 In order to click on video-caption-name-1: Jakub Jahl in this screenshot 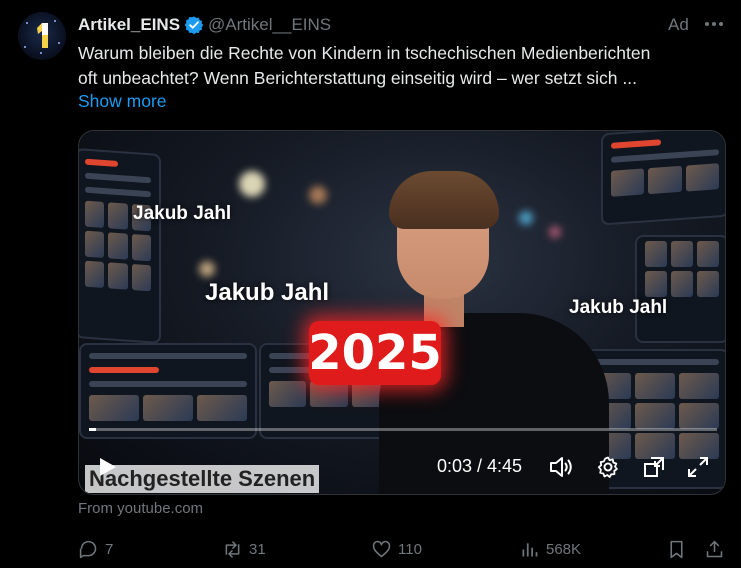, I will do `click(182, 213)`.